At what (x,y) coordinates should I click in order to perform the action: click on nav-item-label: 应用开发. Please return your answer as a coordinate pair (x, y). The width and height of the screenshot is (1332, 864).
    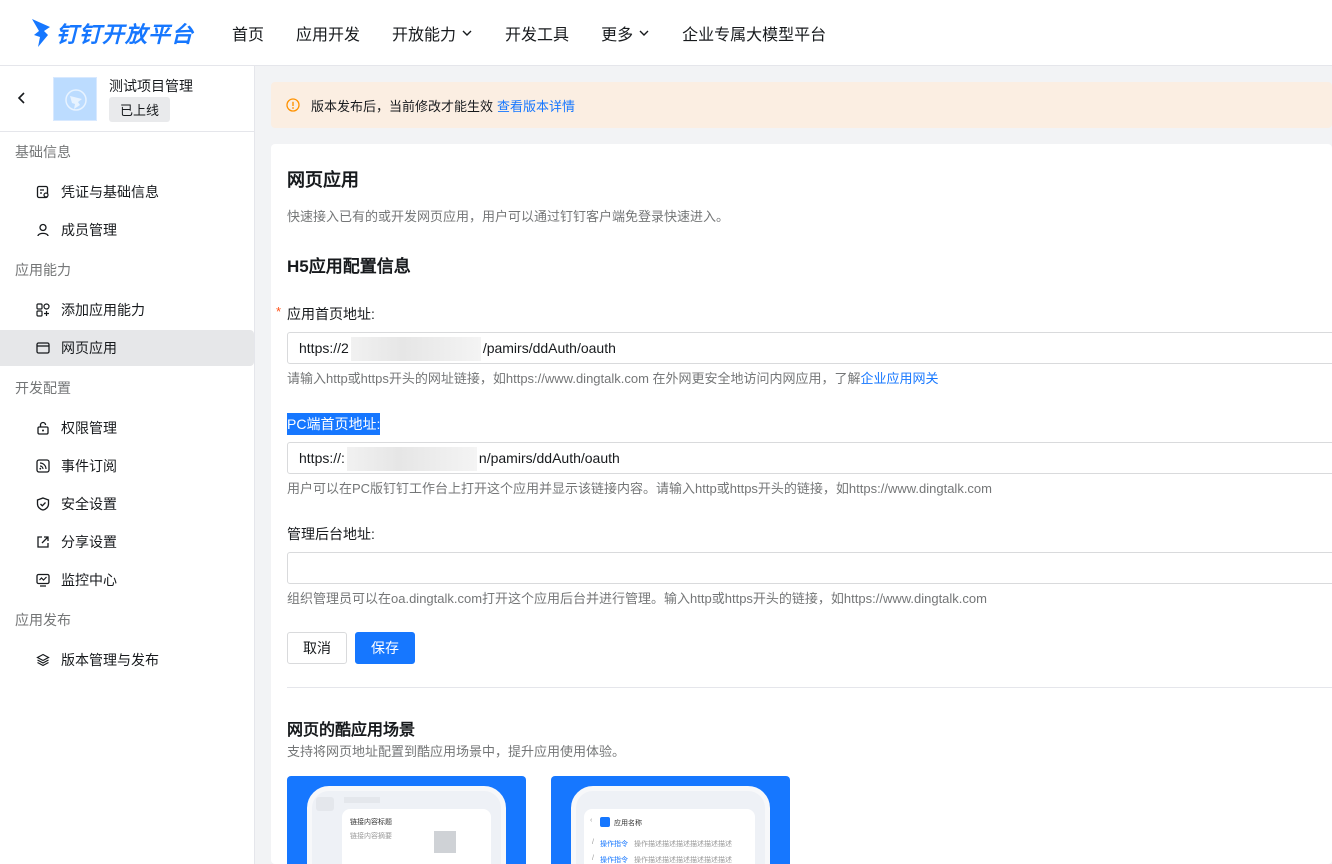
    Looking at the image, I should click on (328, 35).